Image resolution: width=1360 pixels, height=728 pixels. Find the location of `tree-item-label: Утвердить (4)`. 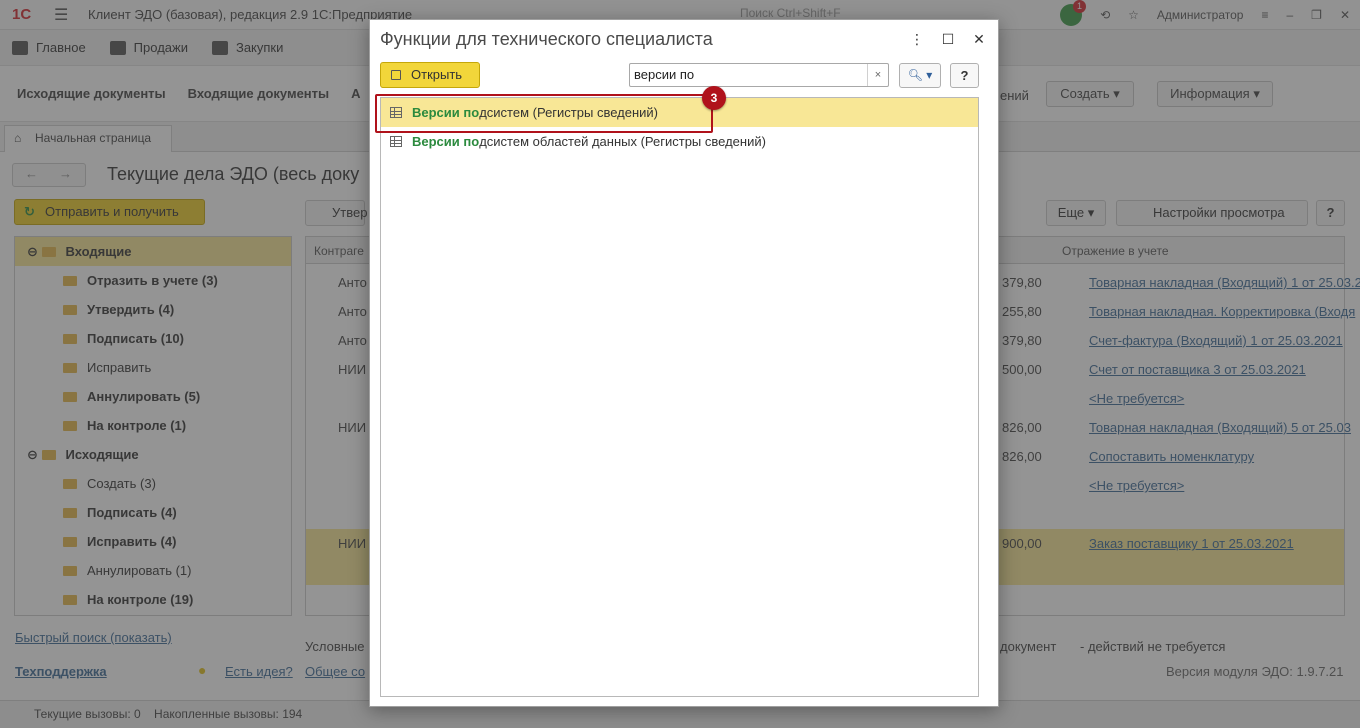

tree-item-label: Утвердить (4) is located at coordinates (131, 309).